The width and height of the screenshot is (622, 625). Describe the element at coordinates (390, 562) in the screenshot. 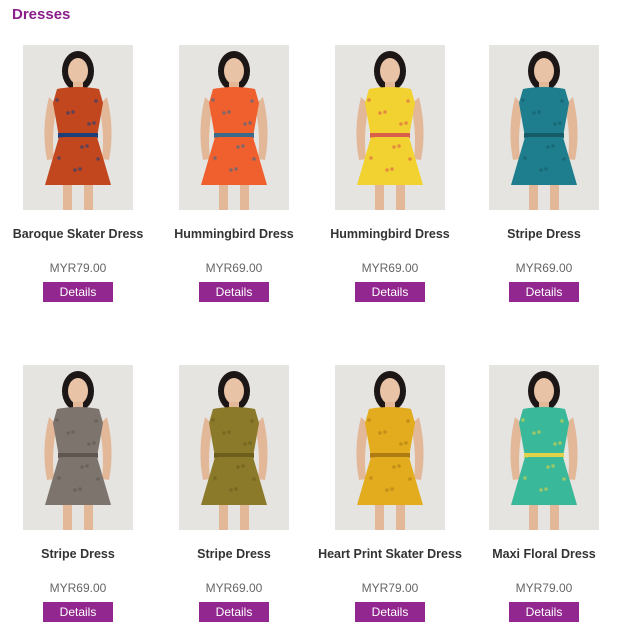

I see `product-name: Heart Print Skater Dress` at that location.